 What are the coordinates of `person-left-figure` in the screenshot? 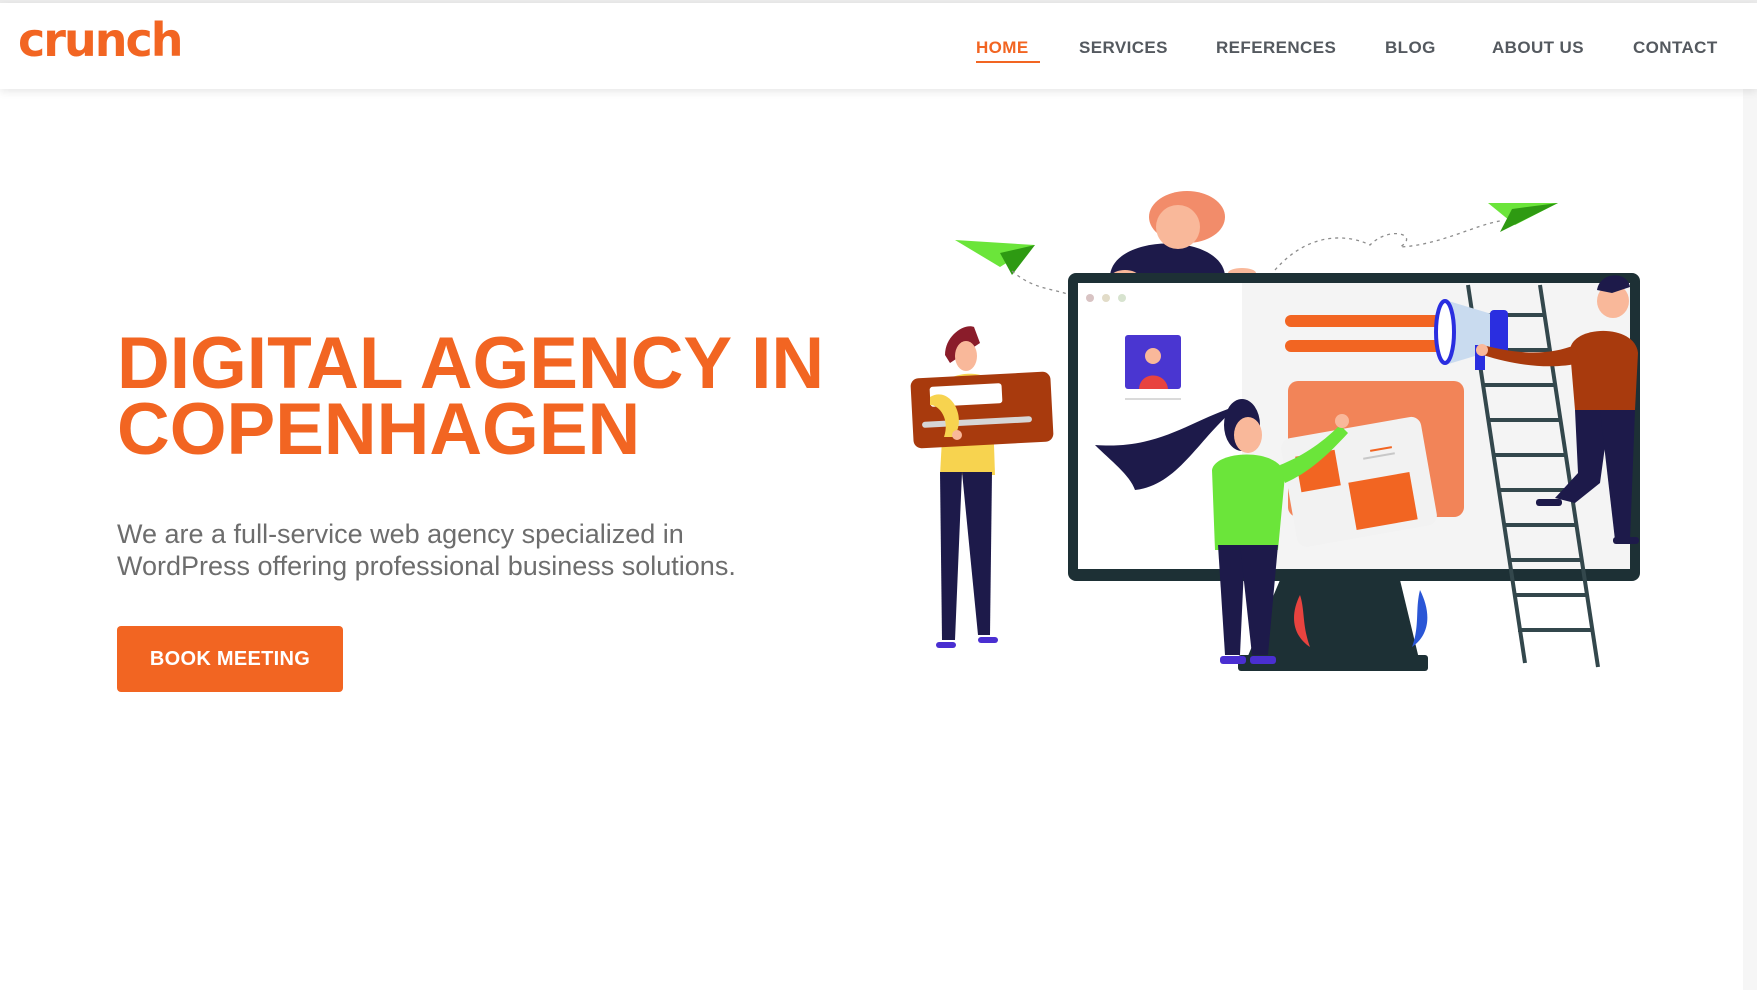 It's located at (982, 487).